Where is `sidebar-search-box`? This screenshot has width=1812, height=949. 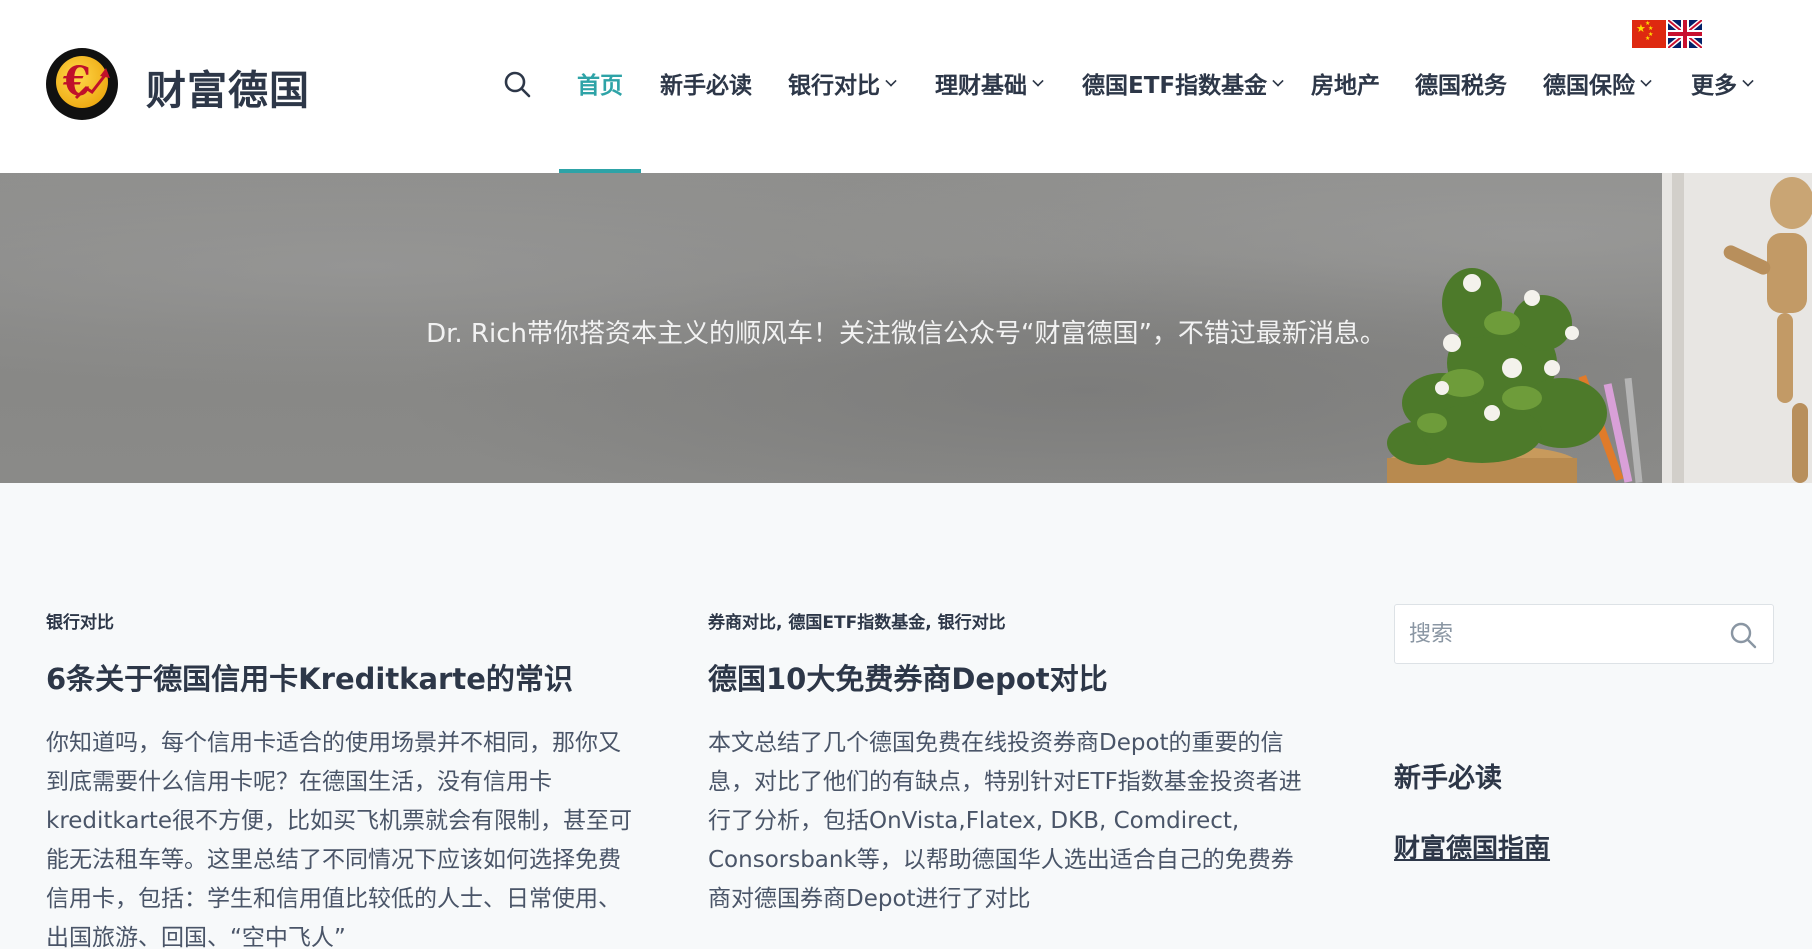
sidebar-search-box is located at coordinates (1584, 634).